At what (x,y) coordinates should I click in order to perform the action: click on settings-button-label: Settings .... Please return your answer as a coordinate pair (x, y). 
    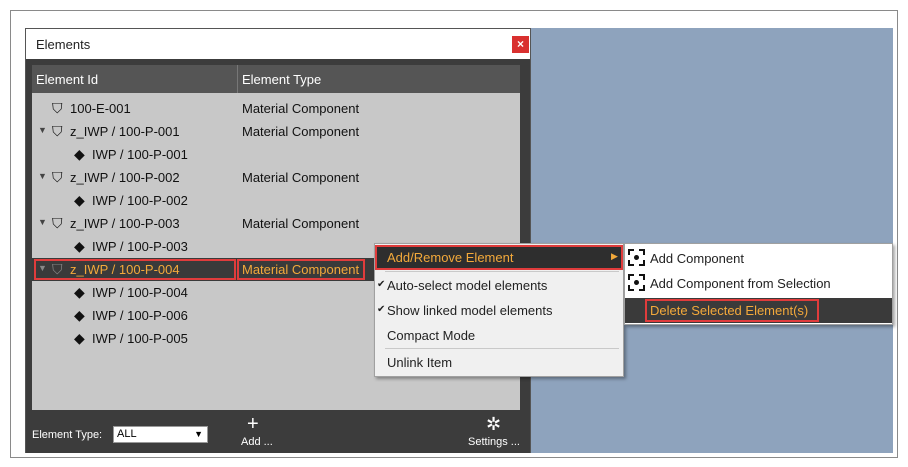
    Looking at the image, I should click on (494, 442).